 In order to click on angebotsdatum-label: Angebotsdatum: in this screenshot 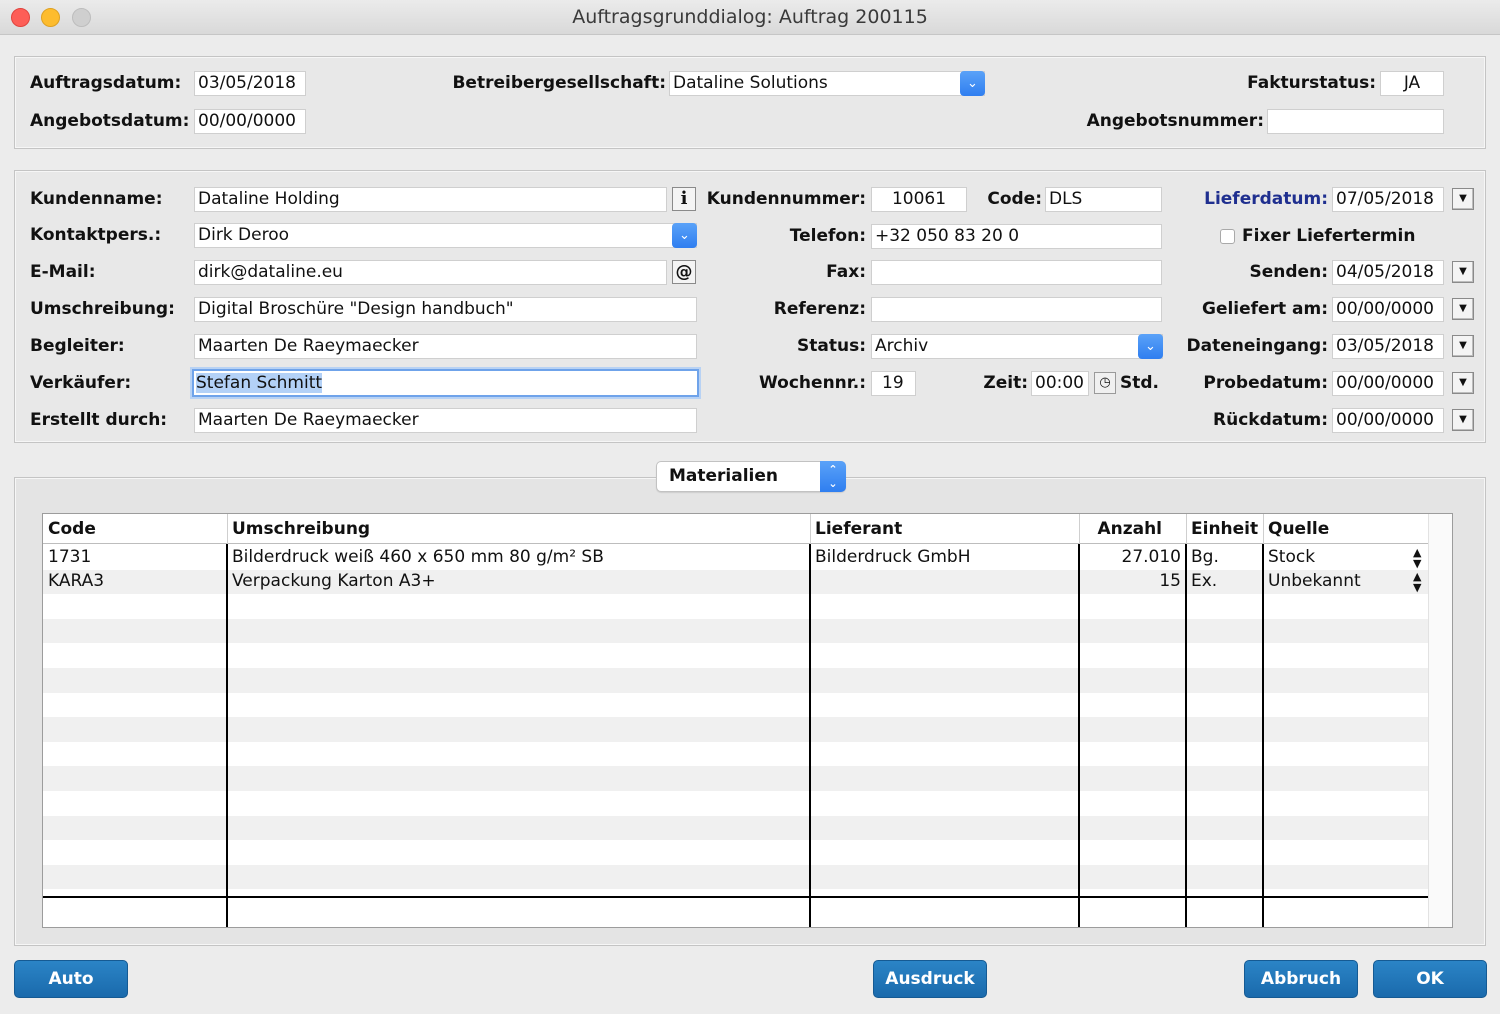, I will do `click(110, 121)`.